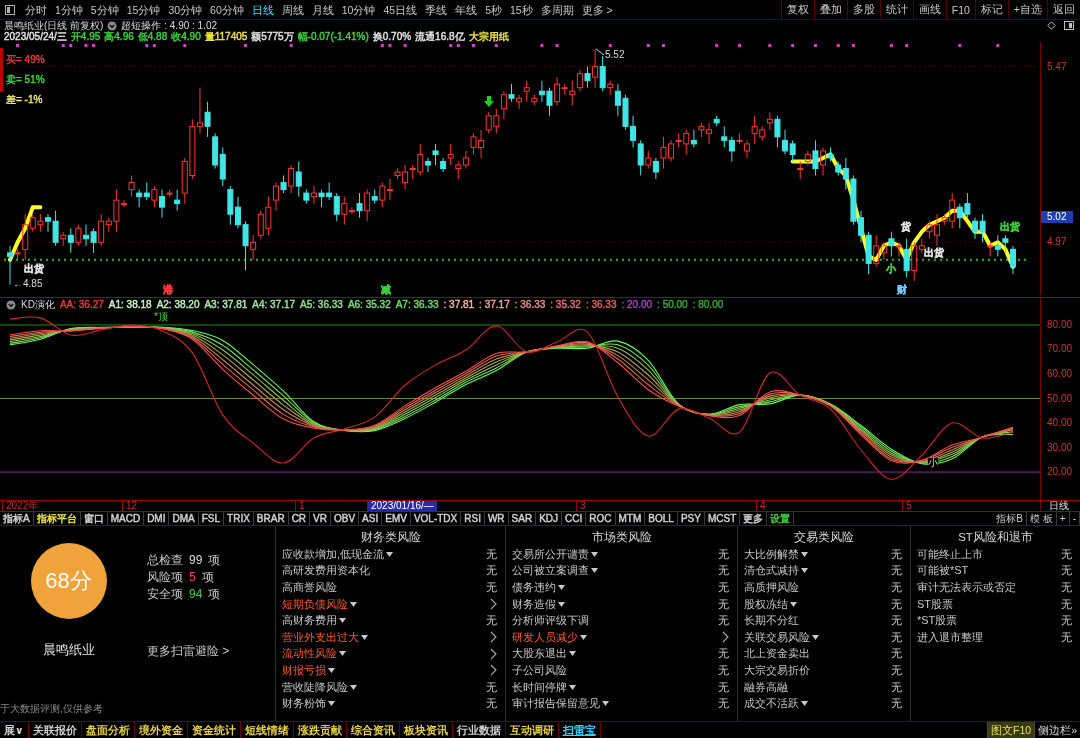 The width and height of the screenshot is (1080, 738). I want to click on risk-item-label: 短期负债风险, so click(315, 604).